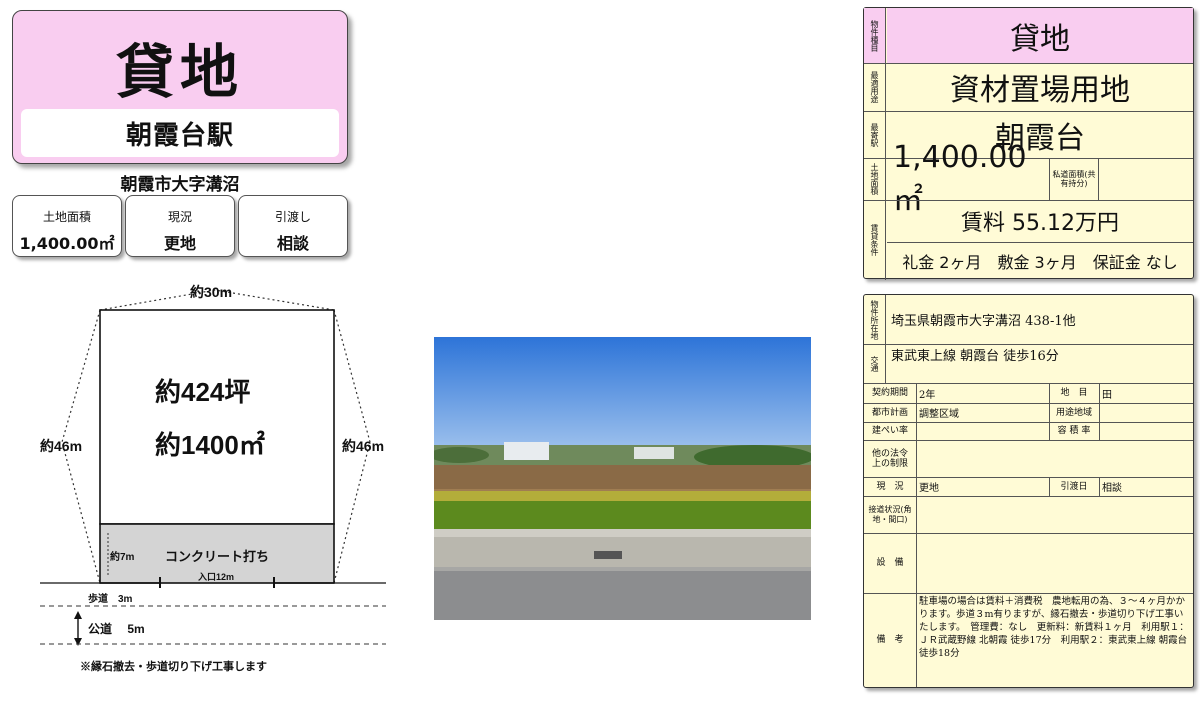 The width and height of the screenshot is (1200, 703). I want to click on road-access-value, so click(1054, 514).